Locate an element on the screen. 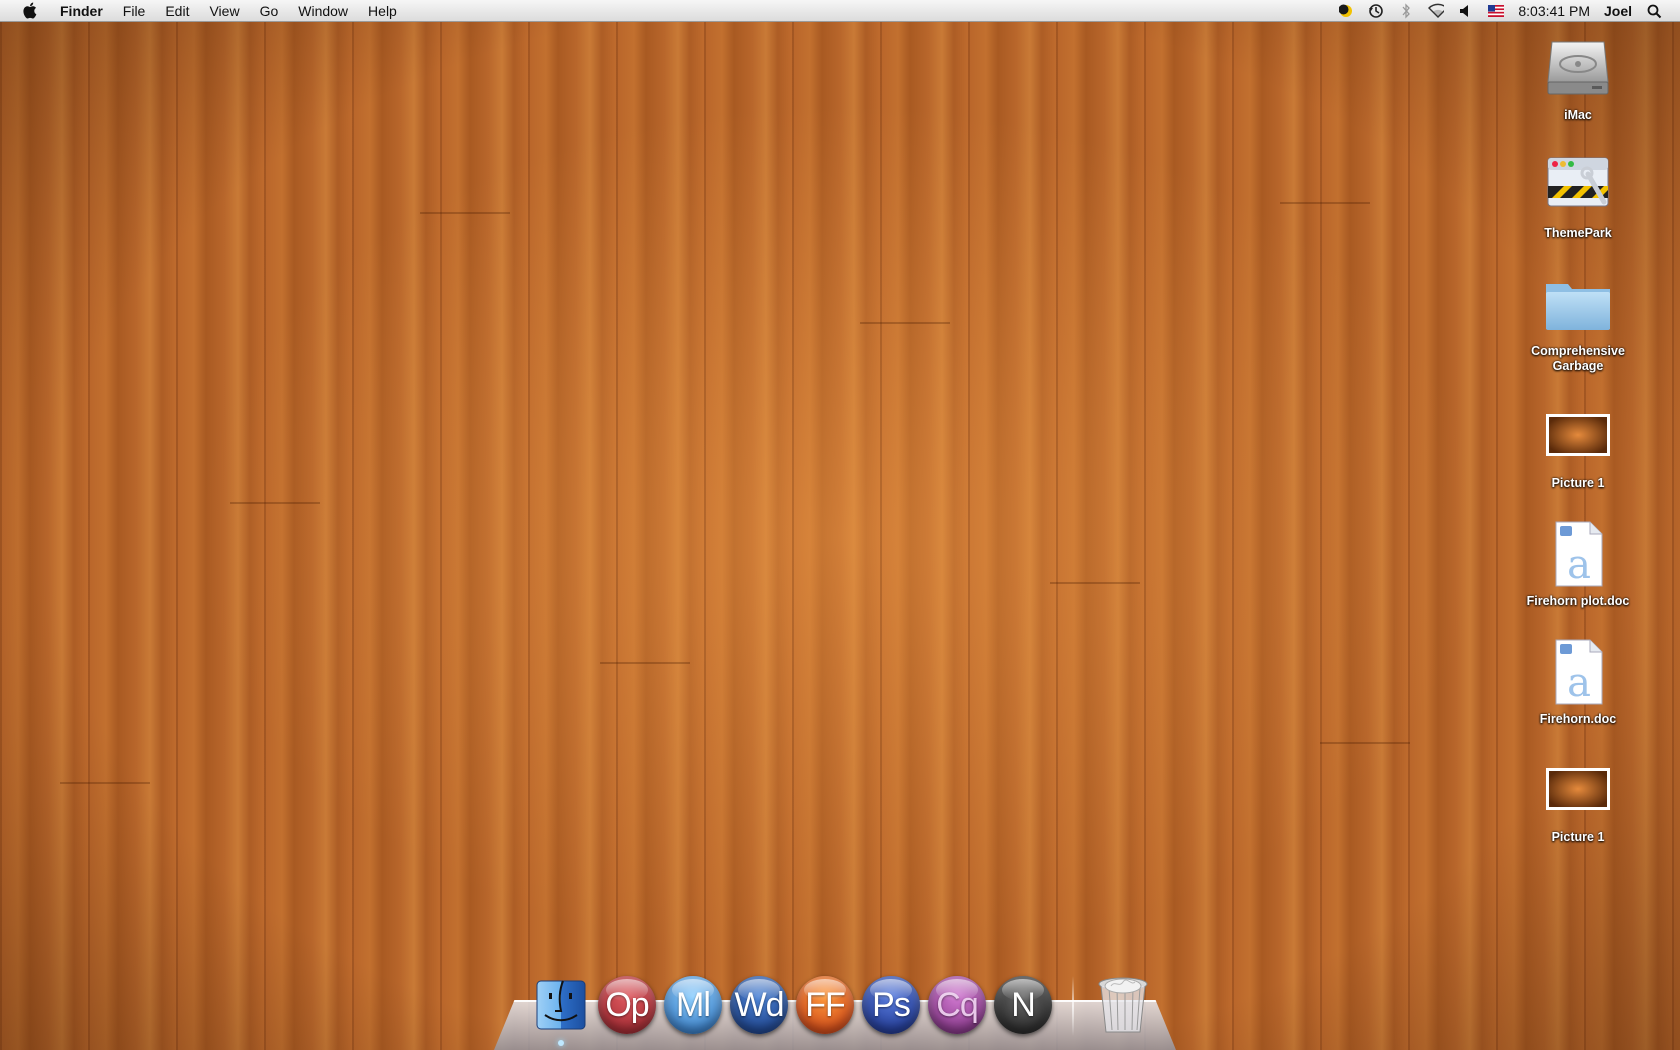 The width and height of the screenshot is (1680, 1050). desktop-icon-imac: iMac is located at coordinates (1578, 77).